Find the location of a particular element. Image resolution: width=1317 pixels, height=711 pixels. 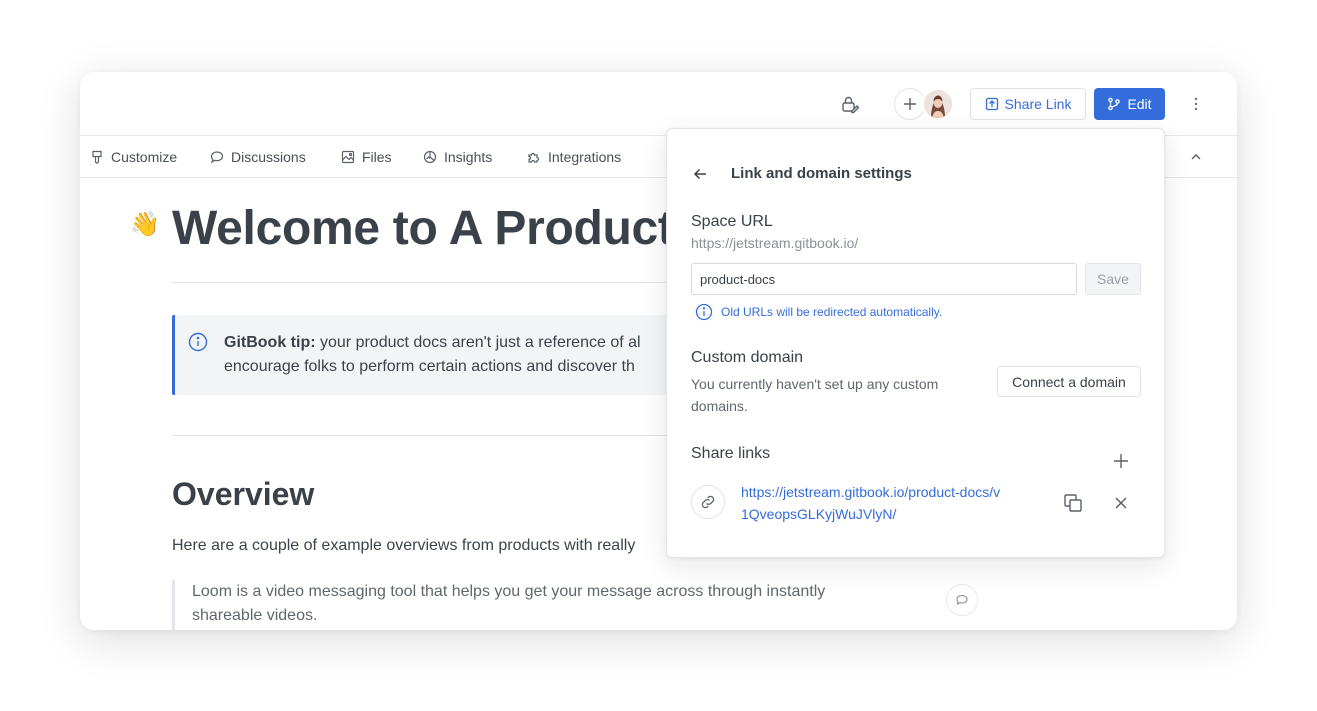

tab-insights: Insights is located at coordinates (457, 157).